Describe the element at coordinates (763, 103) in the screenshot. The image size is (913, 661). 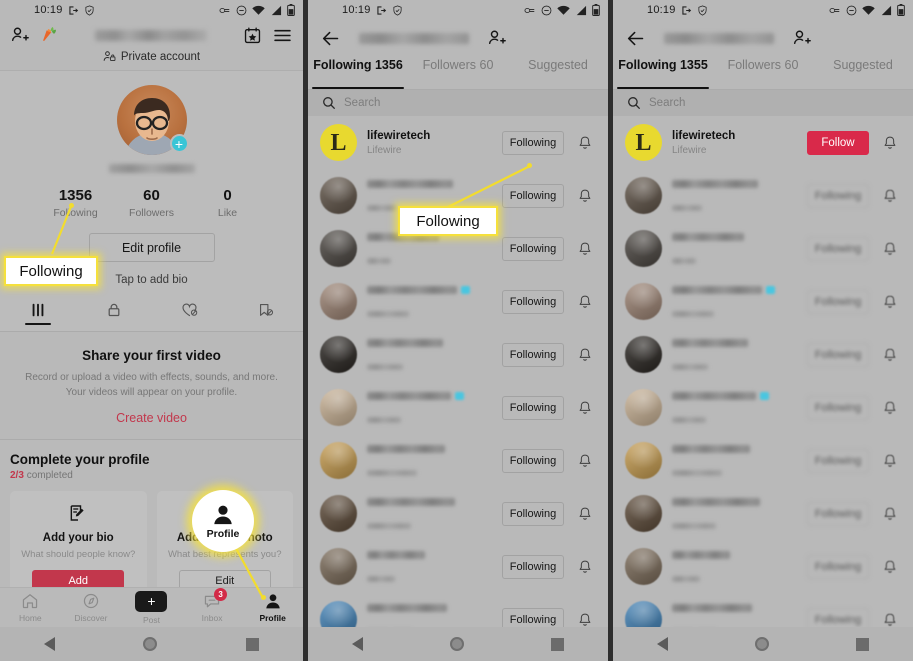
I see `search-input-3: Search` at that location.